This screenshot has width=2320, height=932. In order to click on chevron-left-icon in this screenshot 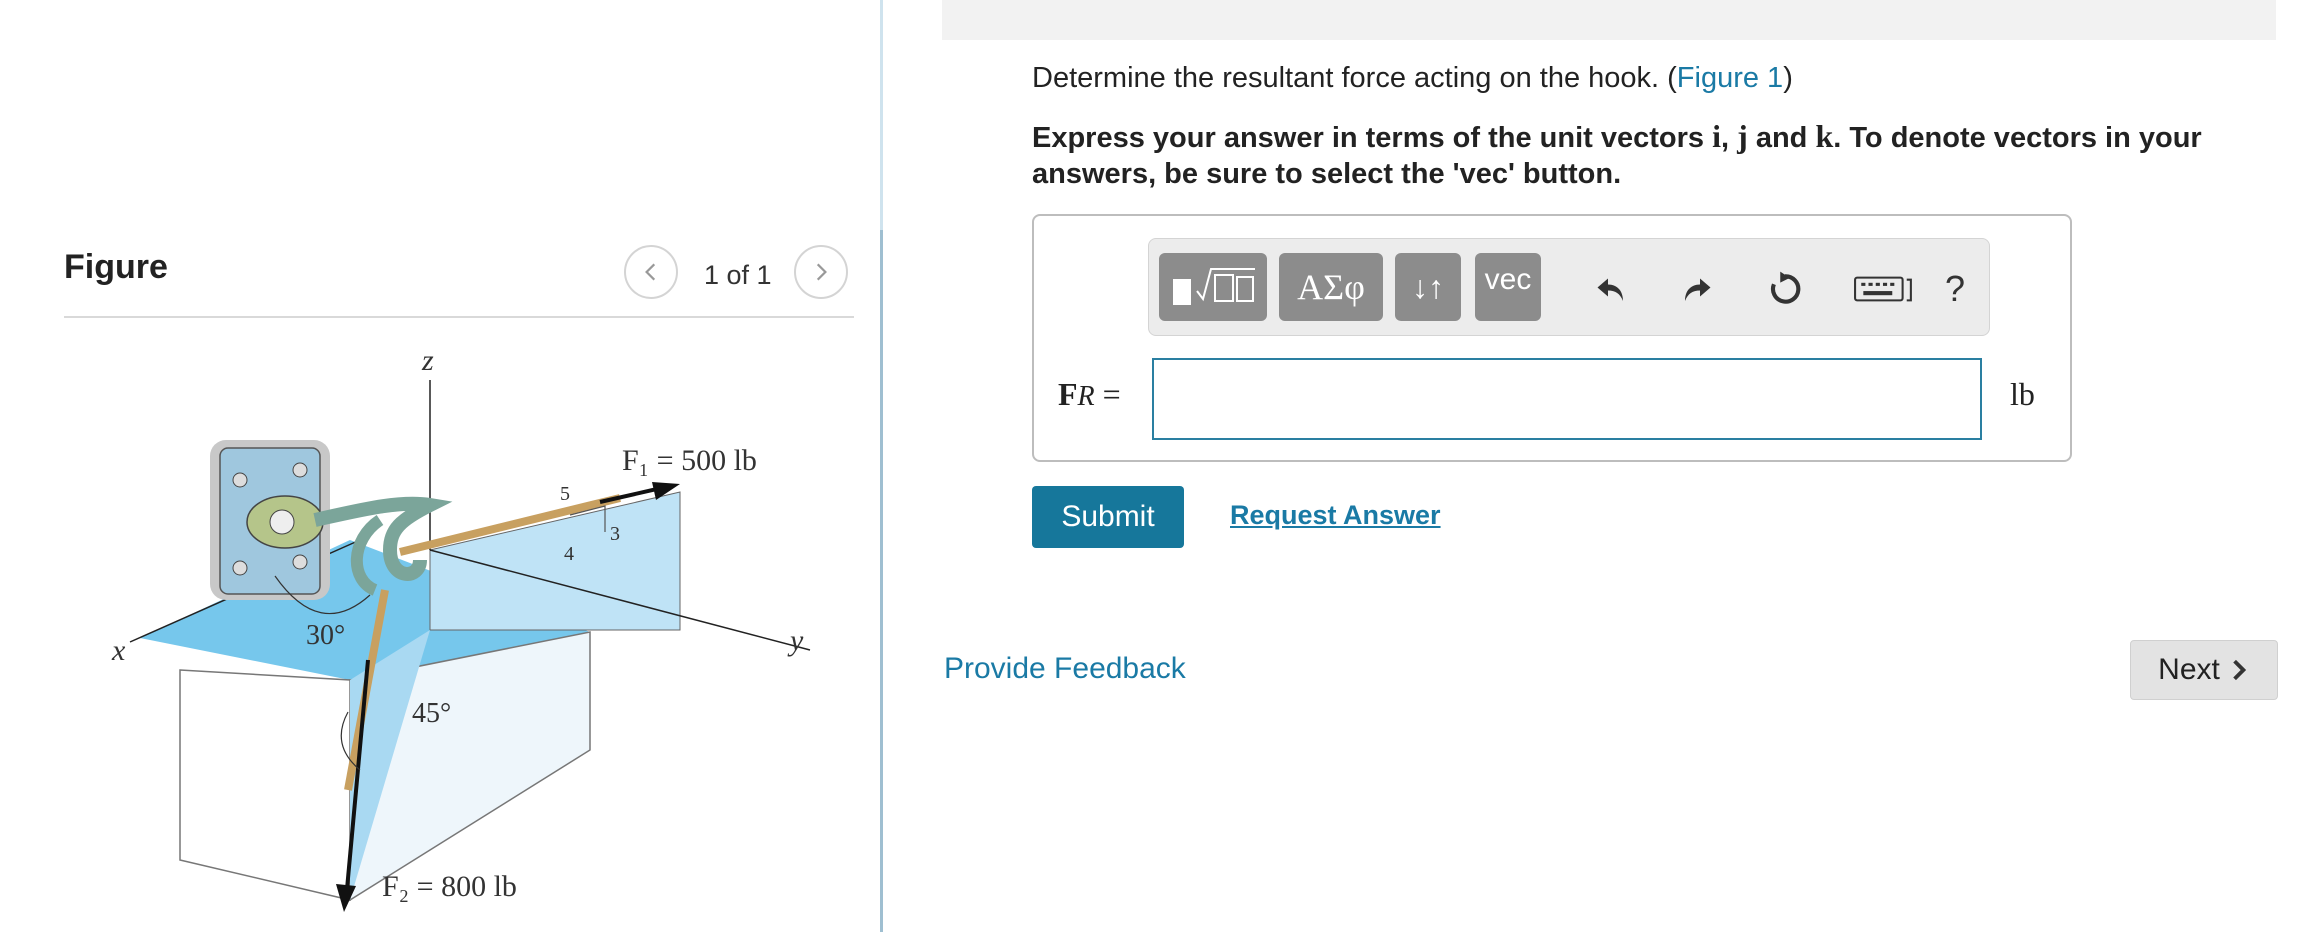, I will do `click(650, 272)`.